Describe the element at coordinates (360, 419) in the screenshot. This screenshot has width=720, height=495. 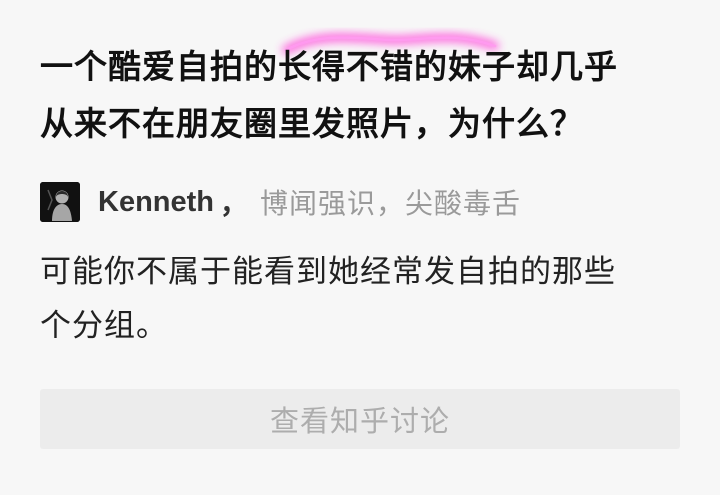
I see `view-zhihu-discussion-button: 查看知乎讨论` at that location.